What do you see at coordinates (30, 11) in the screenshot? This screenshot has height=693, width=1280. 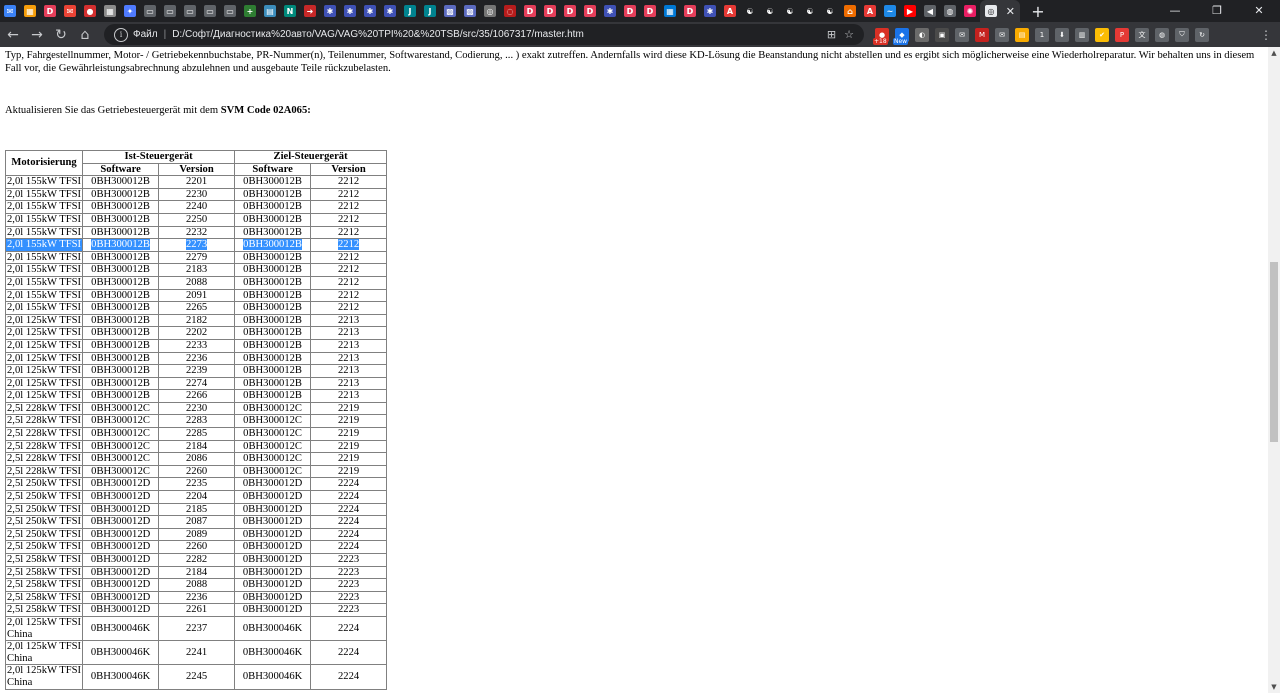 I see `tab-1: ▦` at bounding box center [30, 11].